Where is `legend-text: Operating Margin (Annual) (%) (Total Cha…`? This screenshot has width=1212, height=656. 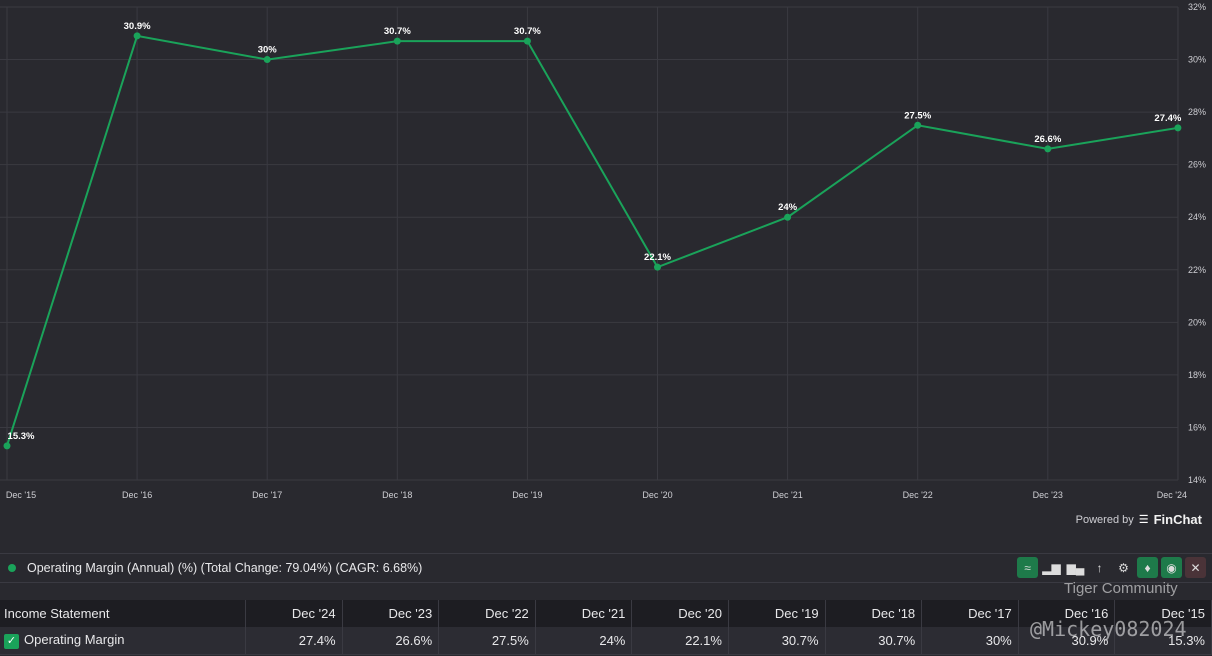
legend-text: Operating Margin (Annual) (%) (Total Cha… is located at coordinates (225, 568).